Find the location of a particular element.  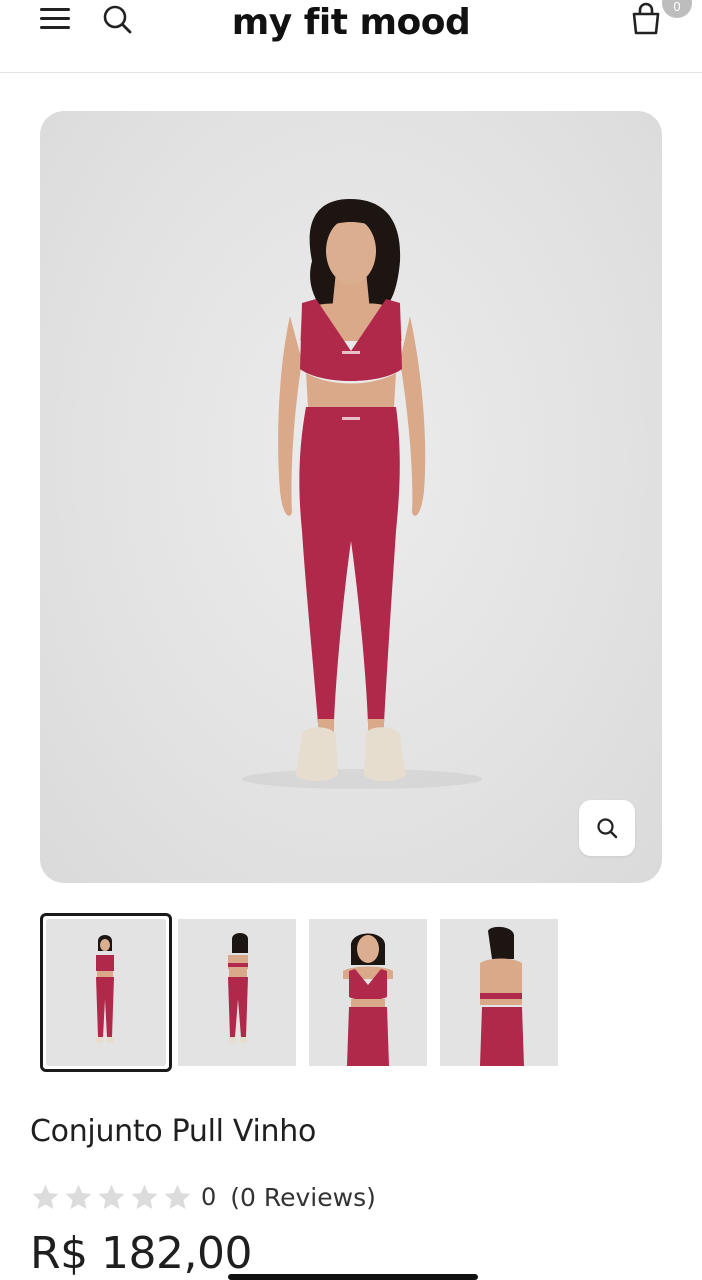

reviews-link: (0 Reviews) is located at coordinates (303, 1197).